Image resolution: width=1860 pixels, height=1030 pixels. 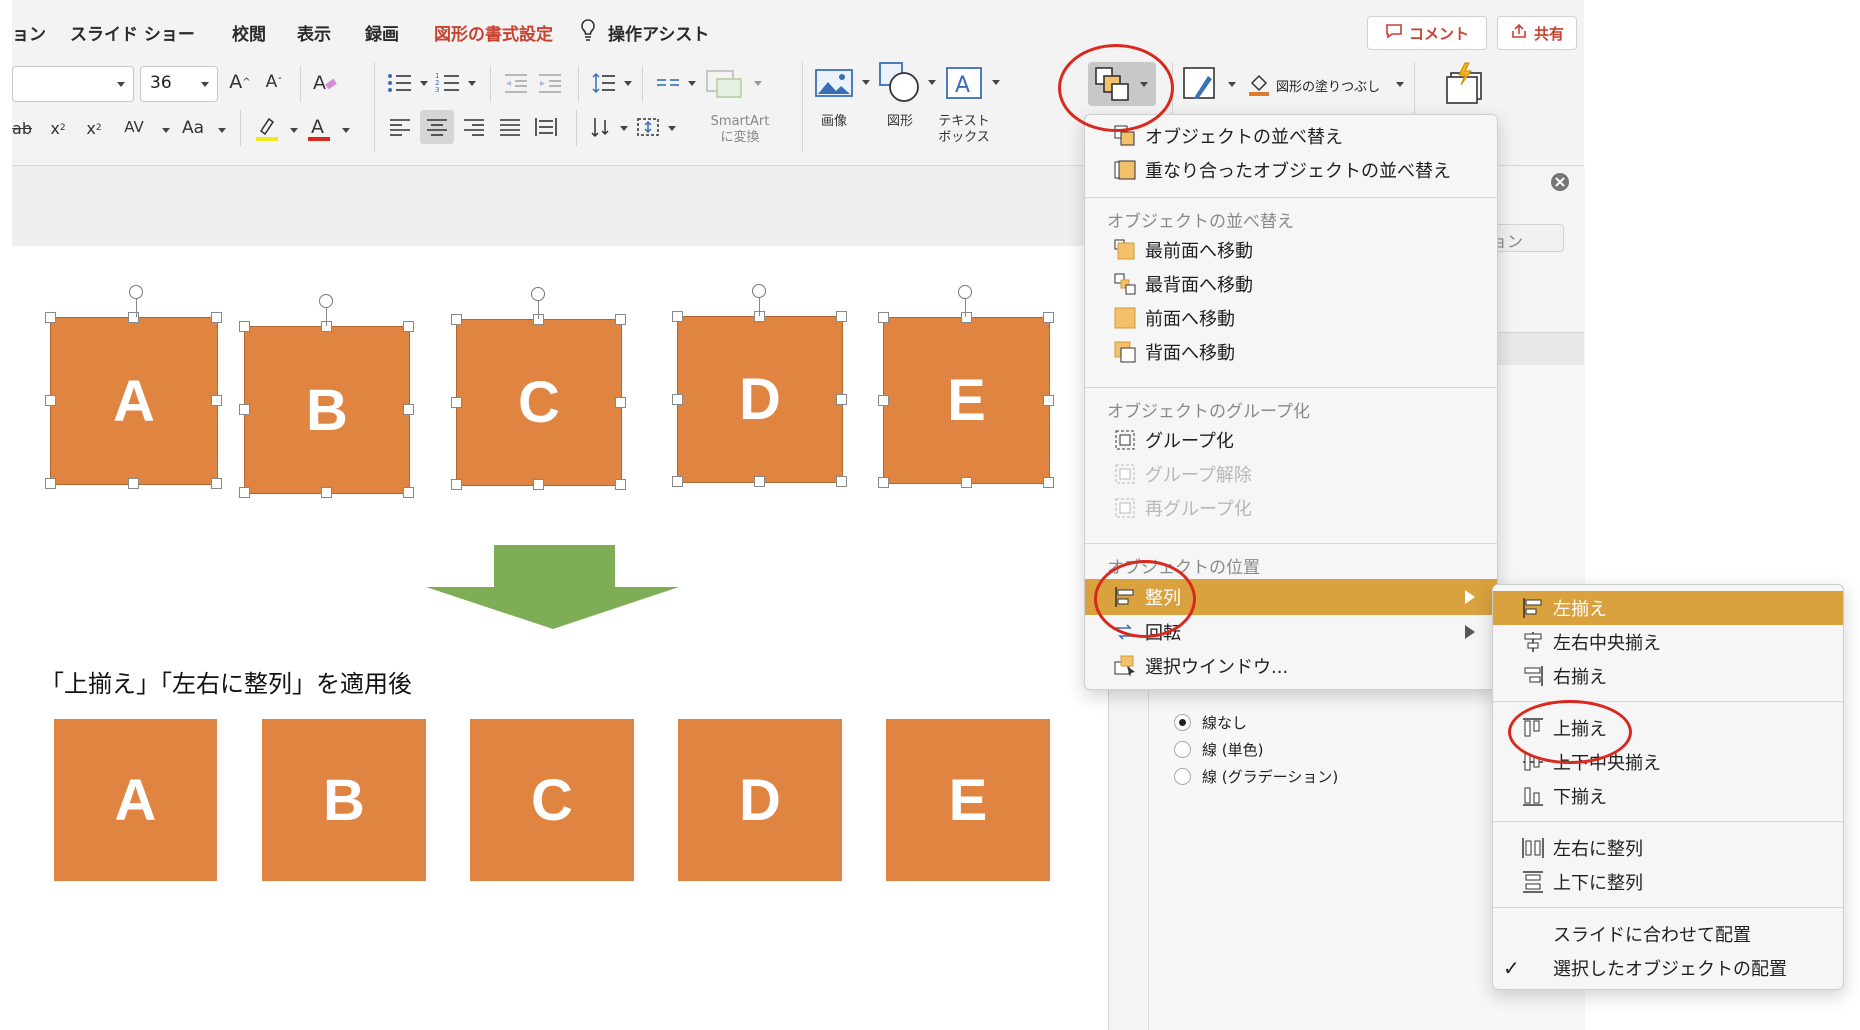 I want to click on align-left-icon, so click(x=400, y=127).